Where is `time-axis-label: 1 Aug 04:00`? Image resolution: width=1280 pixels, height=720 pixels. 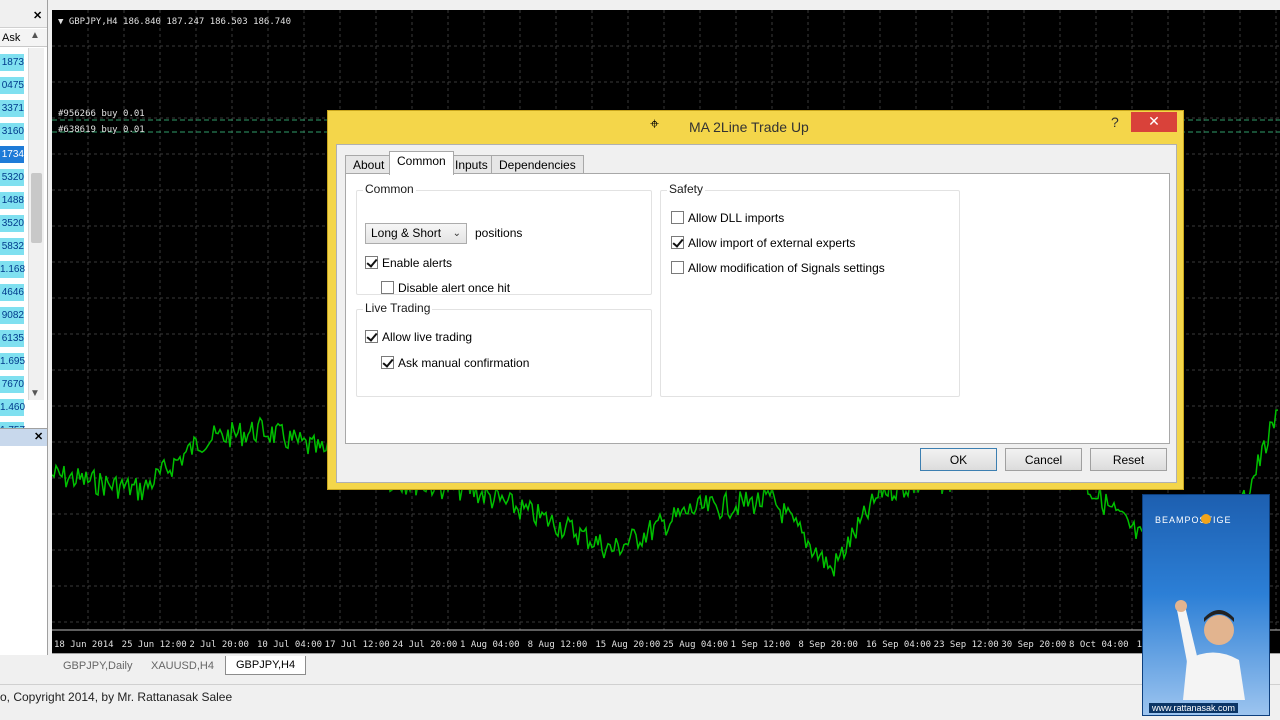
time-axis-label: 1 Aug 04:00 is located at coordinates (490, 645).